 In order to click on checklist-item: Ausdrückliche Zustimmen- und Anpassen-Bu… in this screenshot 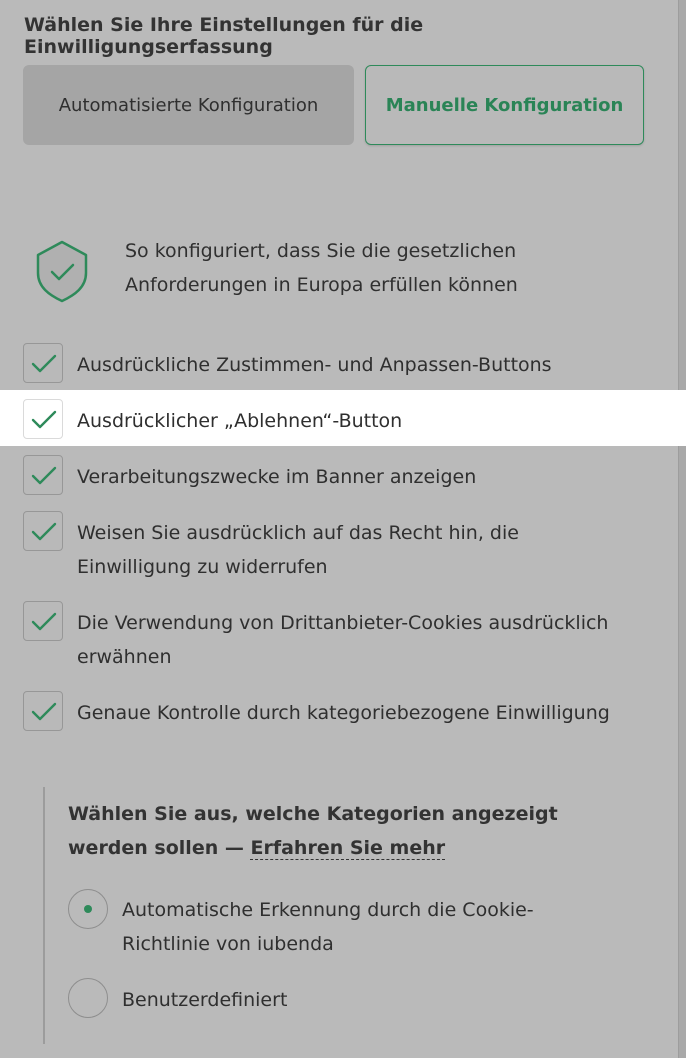, I will do `click(343, 366)`.